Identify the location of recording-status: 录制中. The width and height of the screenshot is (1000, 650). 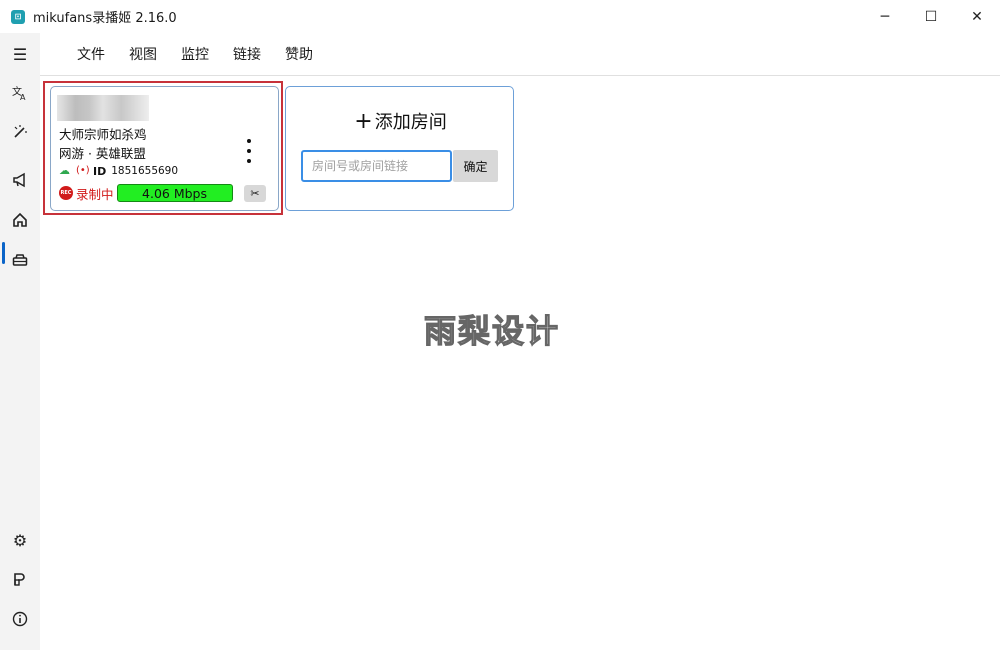
(95, 194).